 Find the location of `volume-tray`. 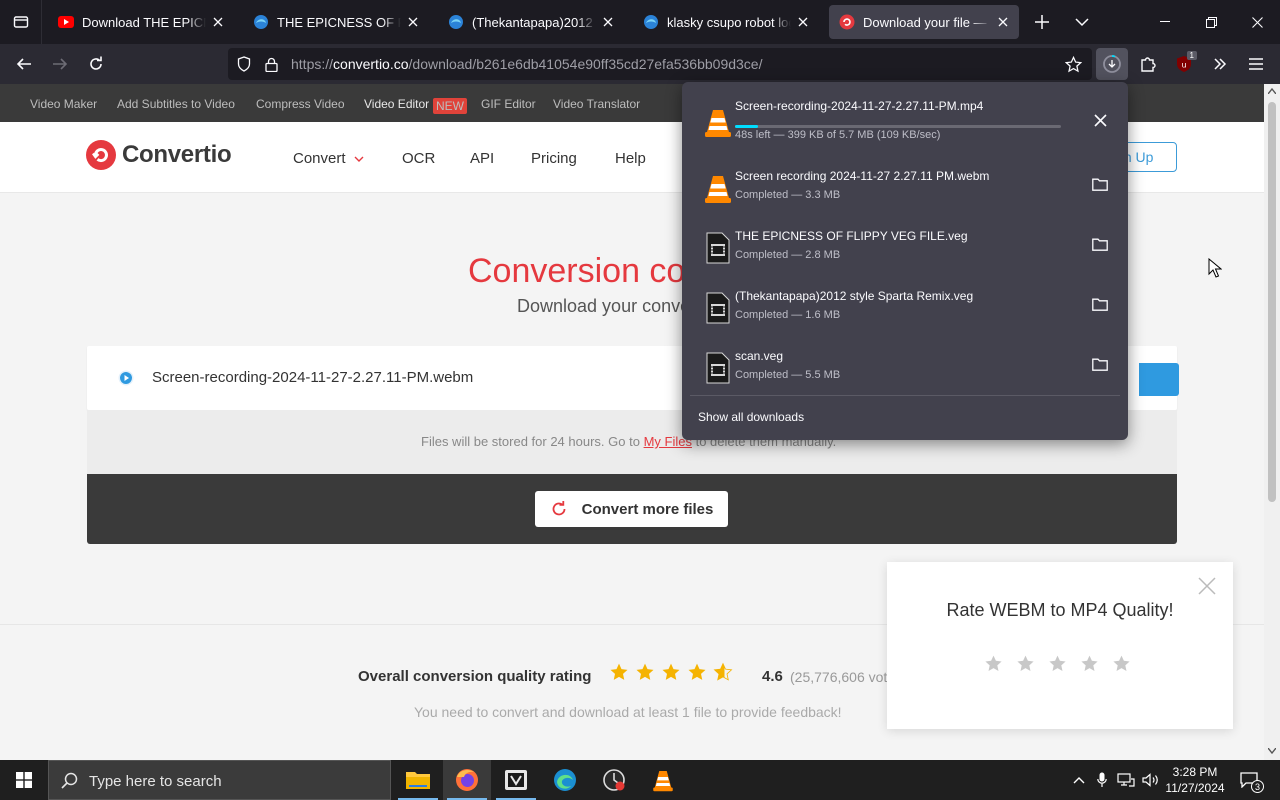

volume-tray is located at coordinates (1151, 780).